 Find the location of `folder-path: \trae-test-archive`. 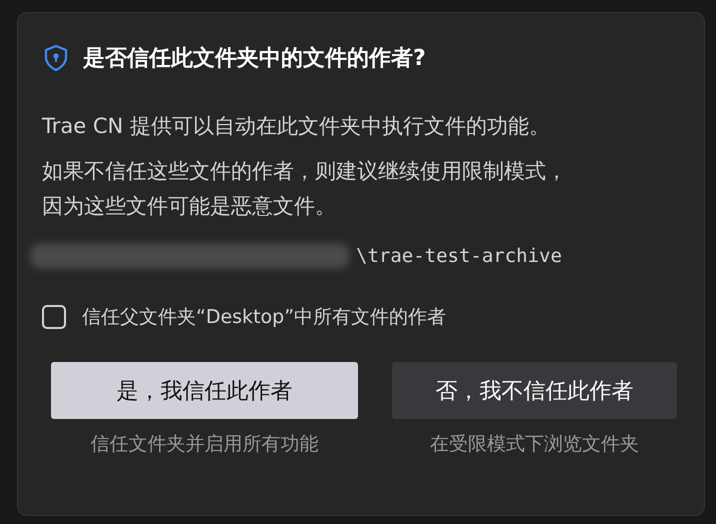

folder-path: \trae-test-archive is located at coordinates (459, 256).